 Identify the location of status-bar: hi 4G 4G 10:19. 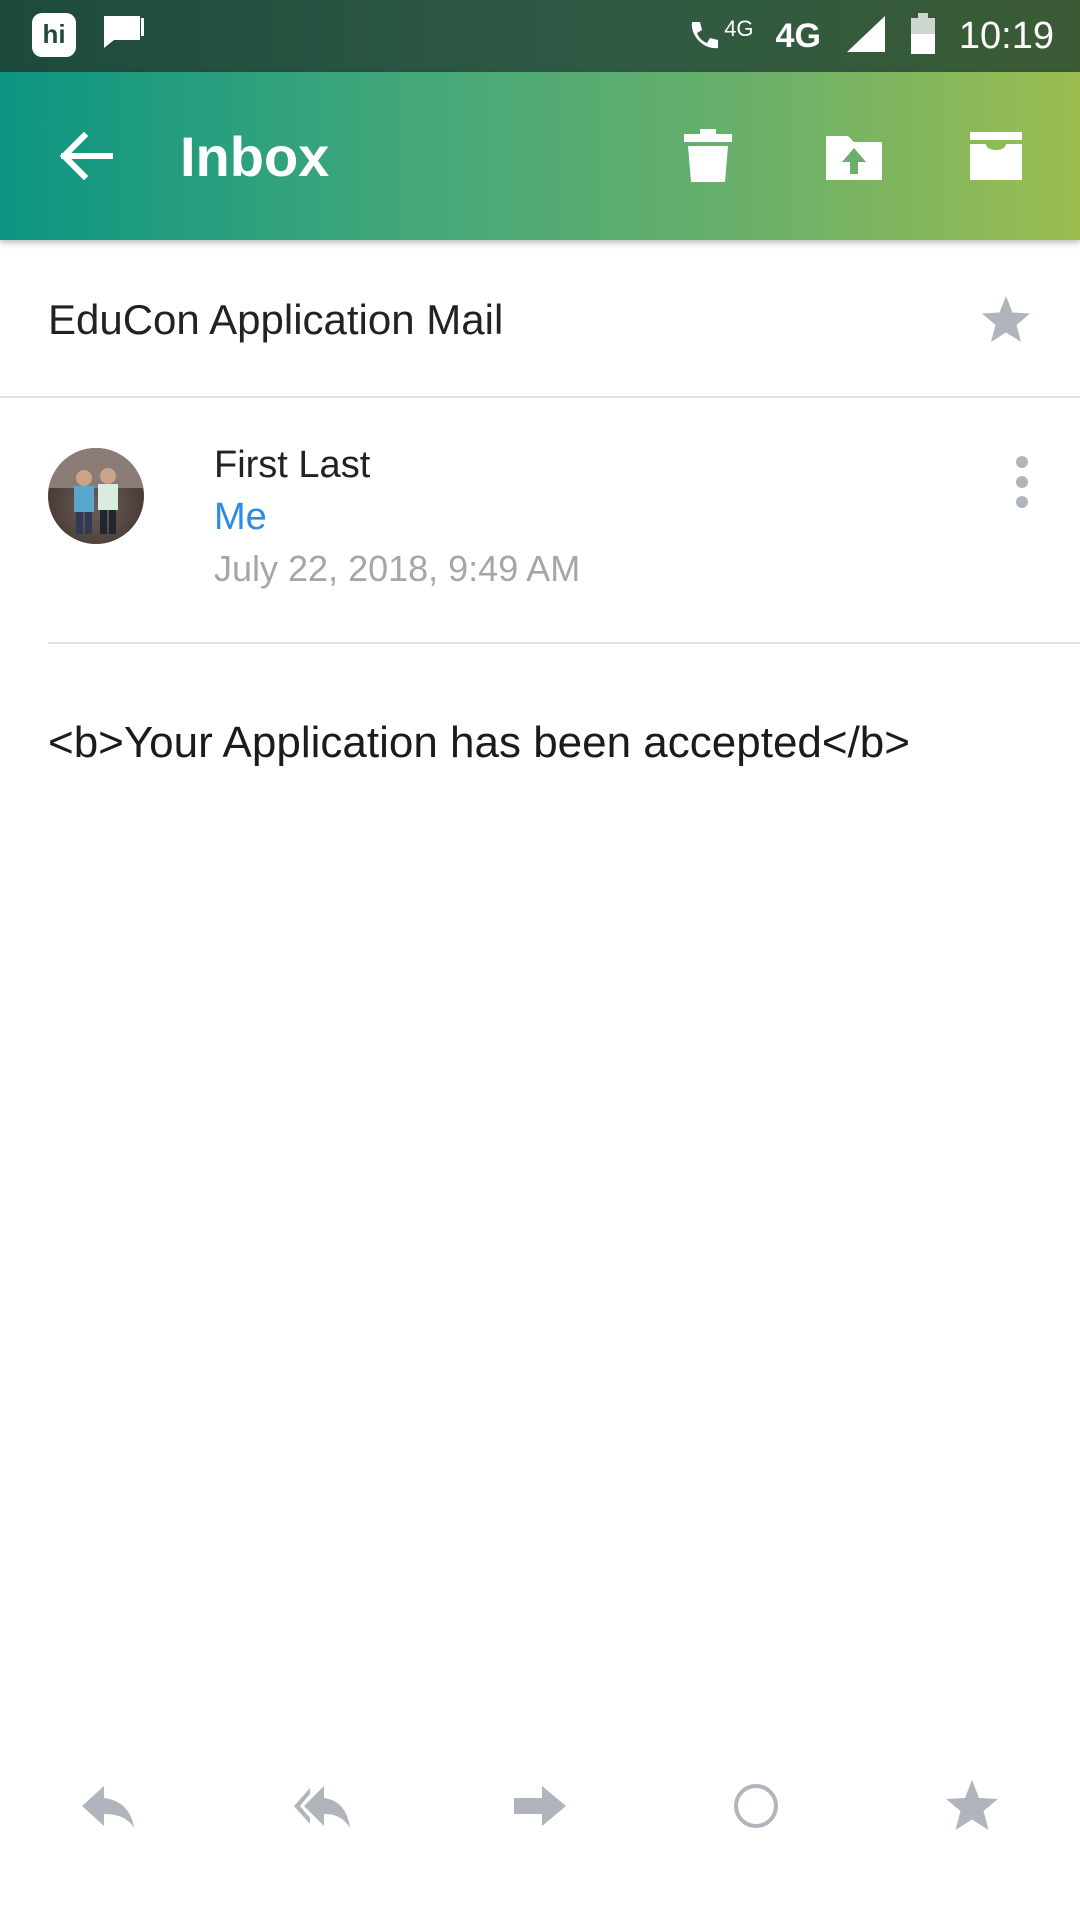
(540, 36).